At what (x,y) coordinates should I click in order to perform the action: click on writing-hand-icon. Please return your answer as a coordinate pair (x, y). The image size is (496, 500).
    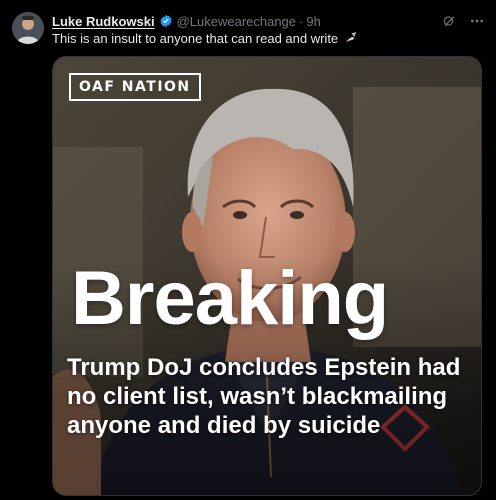
    Looking at the image, I should click on (351, 39).